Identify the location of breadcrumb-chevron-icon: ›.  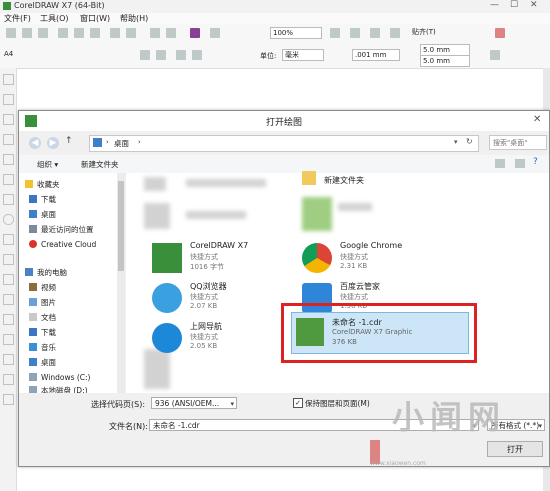
(139, 142).